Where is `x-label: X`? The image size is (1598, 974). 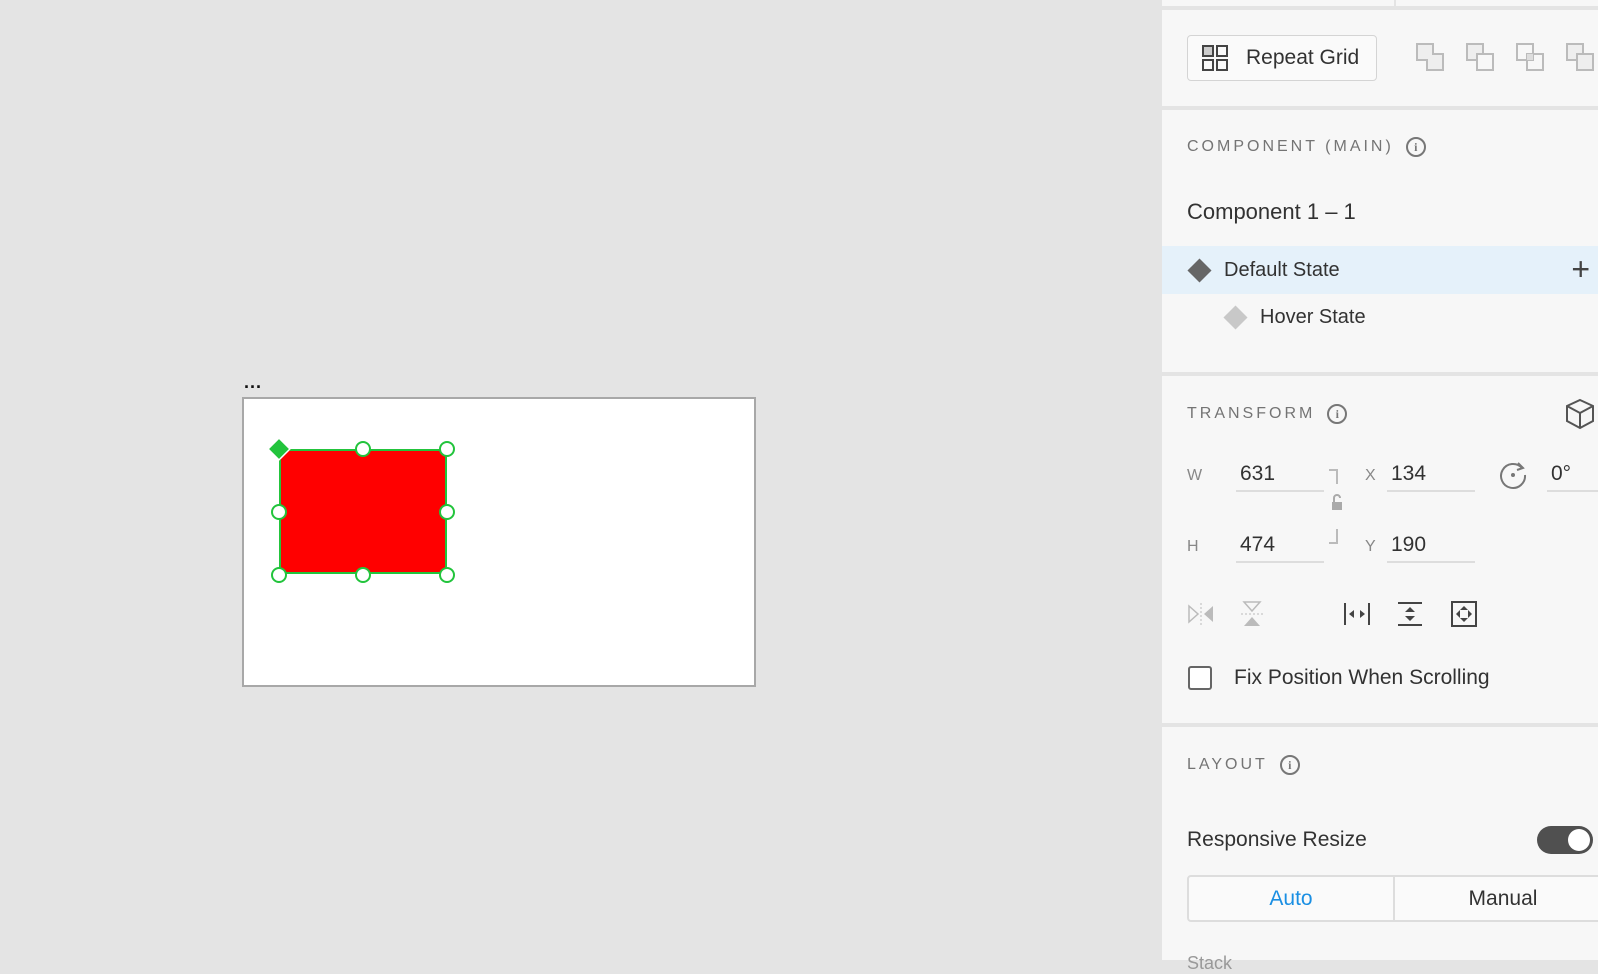 x-label: X is located at coordinates (1370, 475).